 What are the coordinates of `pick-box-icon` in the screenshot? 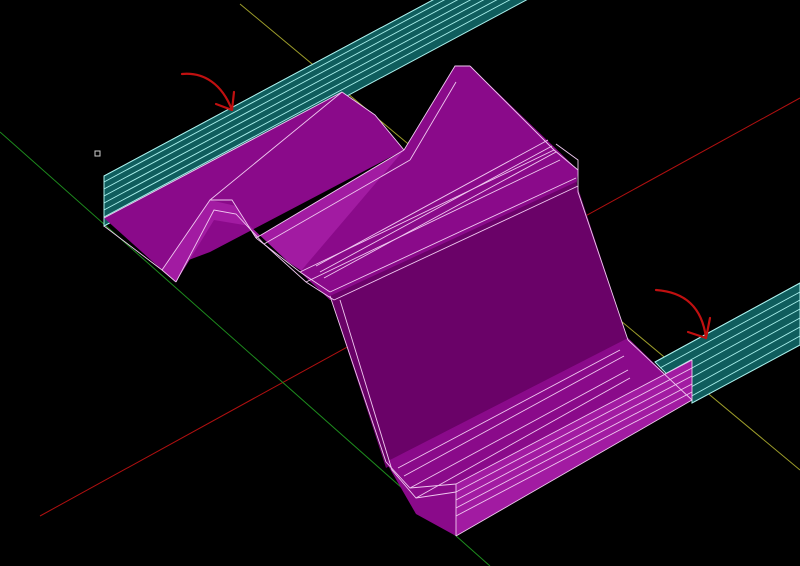 It's located at (97, 153).